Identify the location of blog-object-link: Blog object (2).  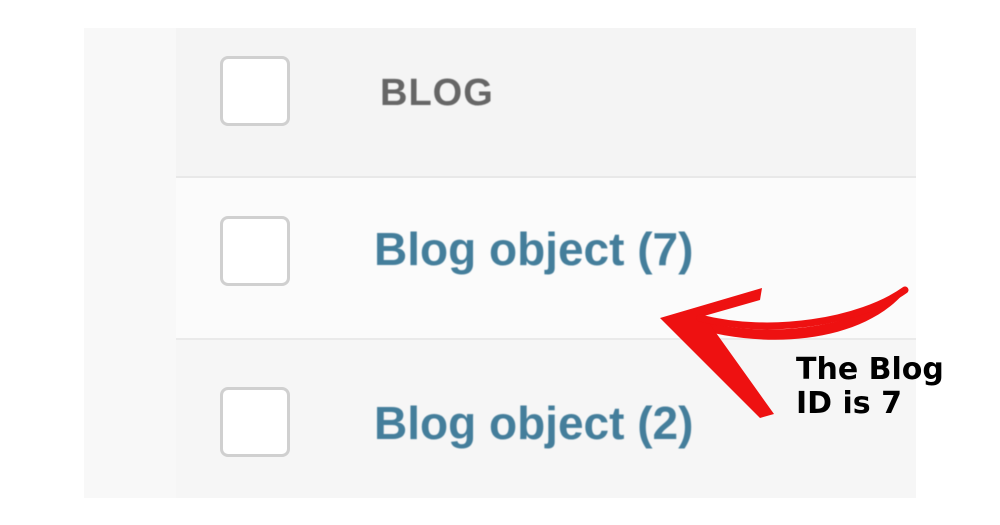
(533, 423).